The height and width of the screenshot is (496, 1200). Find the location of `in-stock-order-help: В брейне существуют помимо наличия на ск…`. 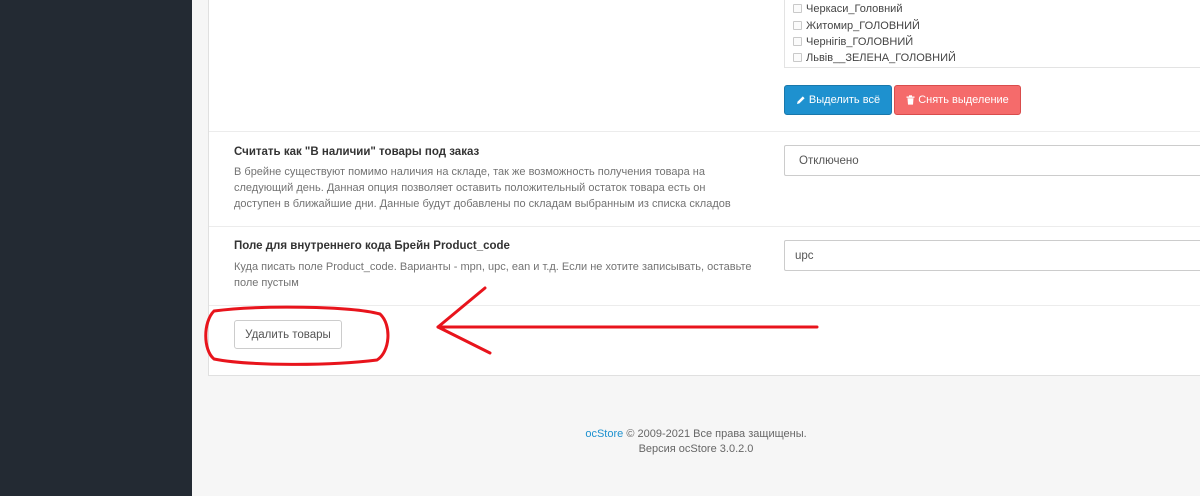

in-stock-order-help: В брейне существуют помимо наличия на ск… is located at coordinates (482, 188).